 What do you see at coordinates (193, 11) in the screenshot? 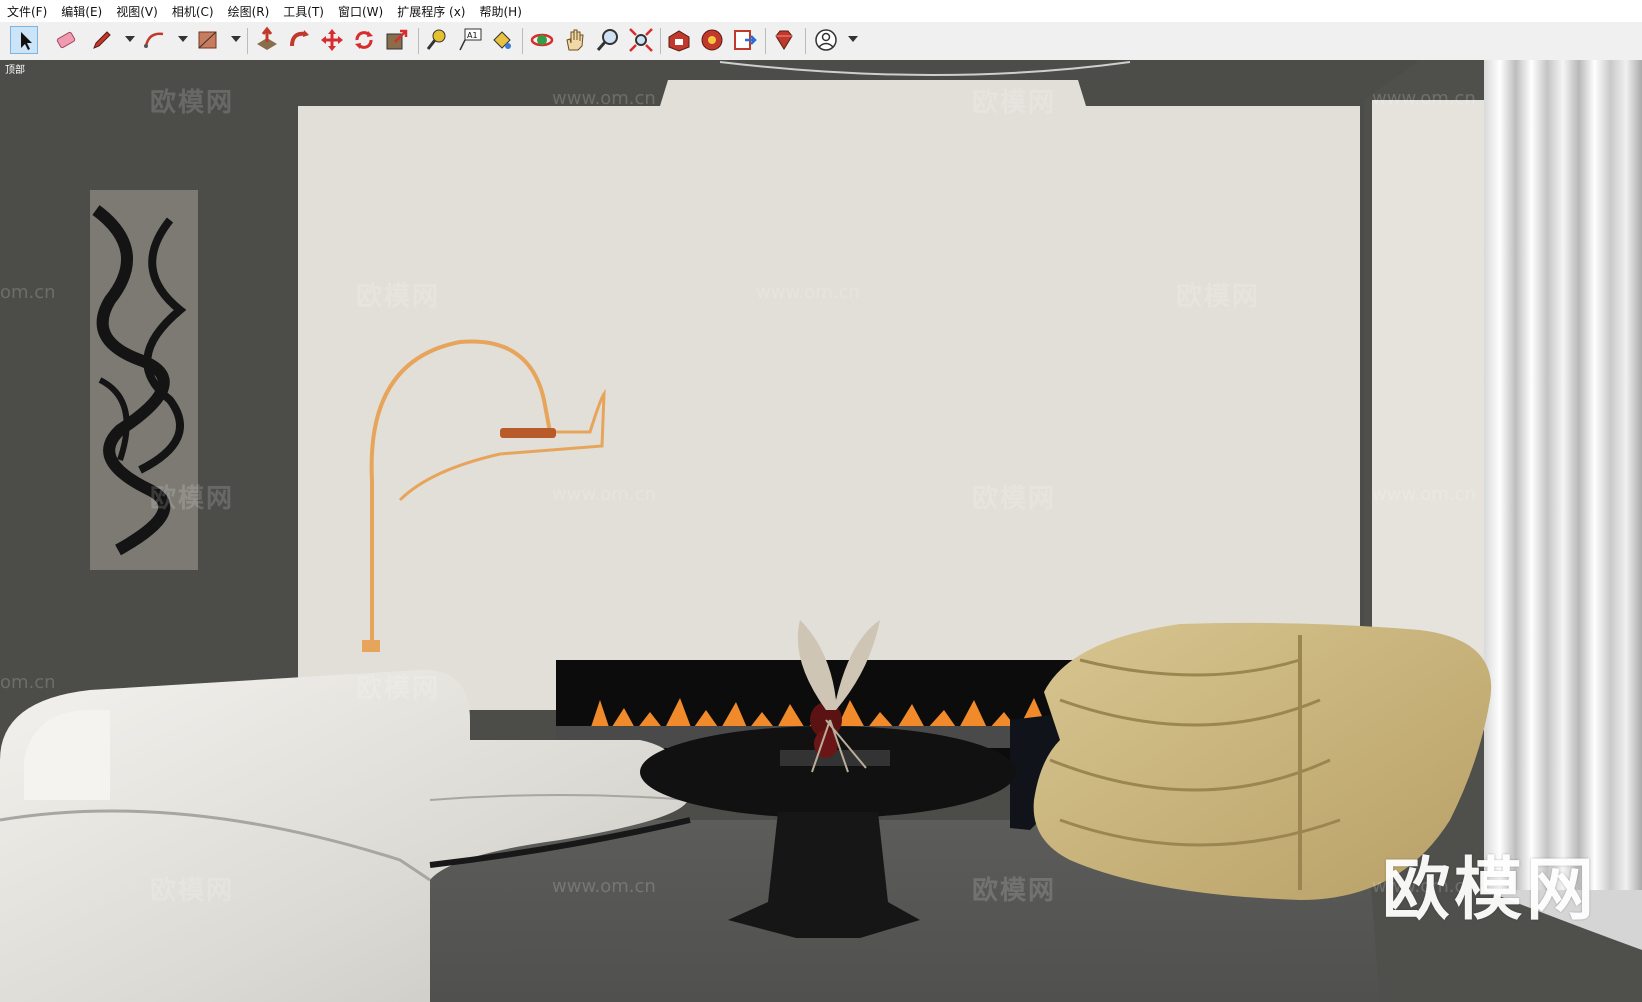
I see `menu-camera: 相机(C)` at bounding box center [193, 11].